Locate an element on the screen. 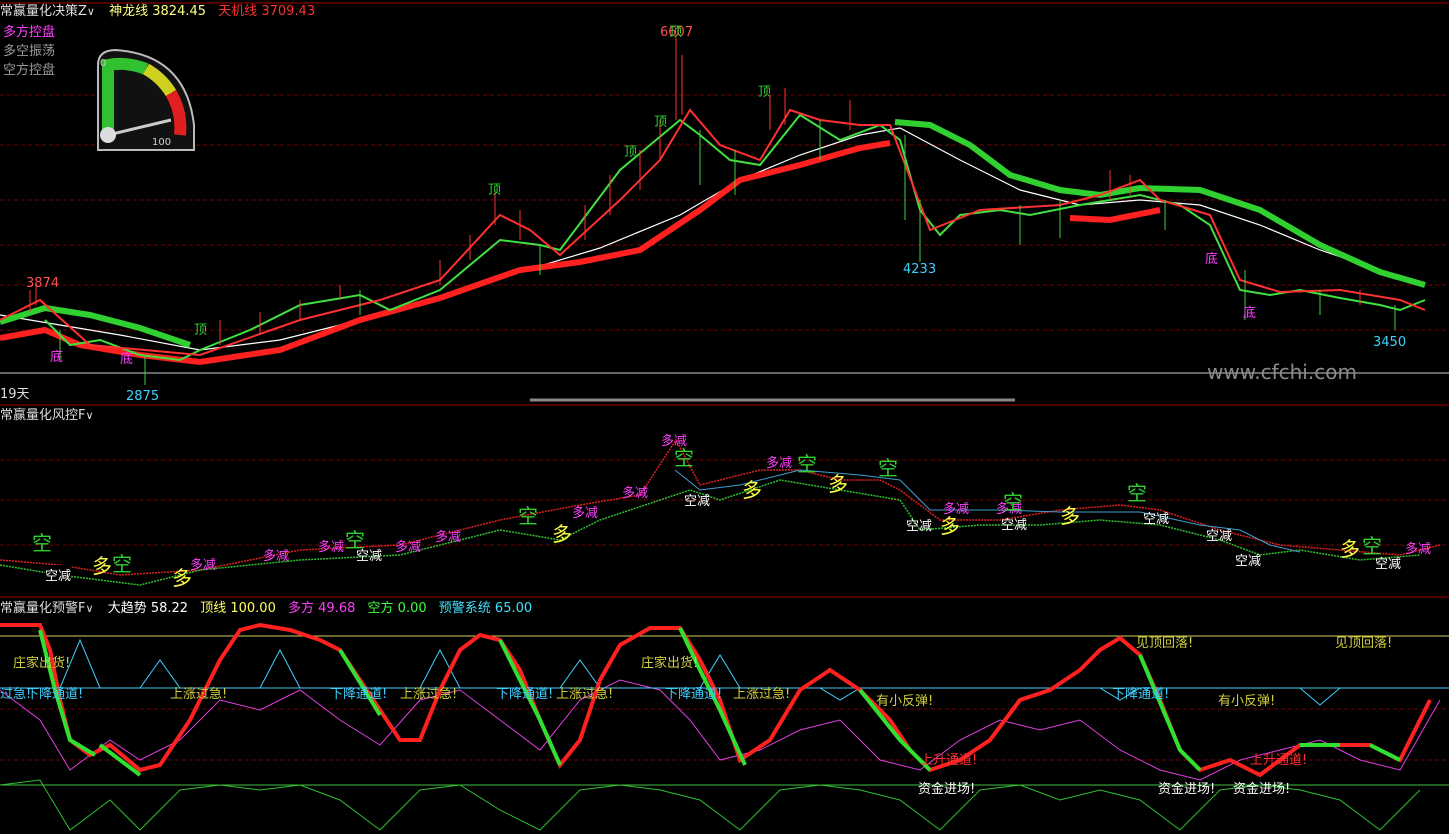 Image resolution: width=1449 pixels, height=834 pixels. bull-label: 多方 is located at coordinates (301, 608).